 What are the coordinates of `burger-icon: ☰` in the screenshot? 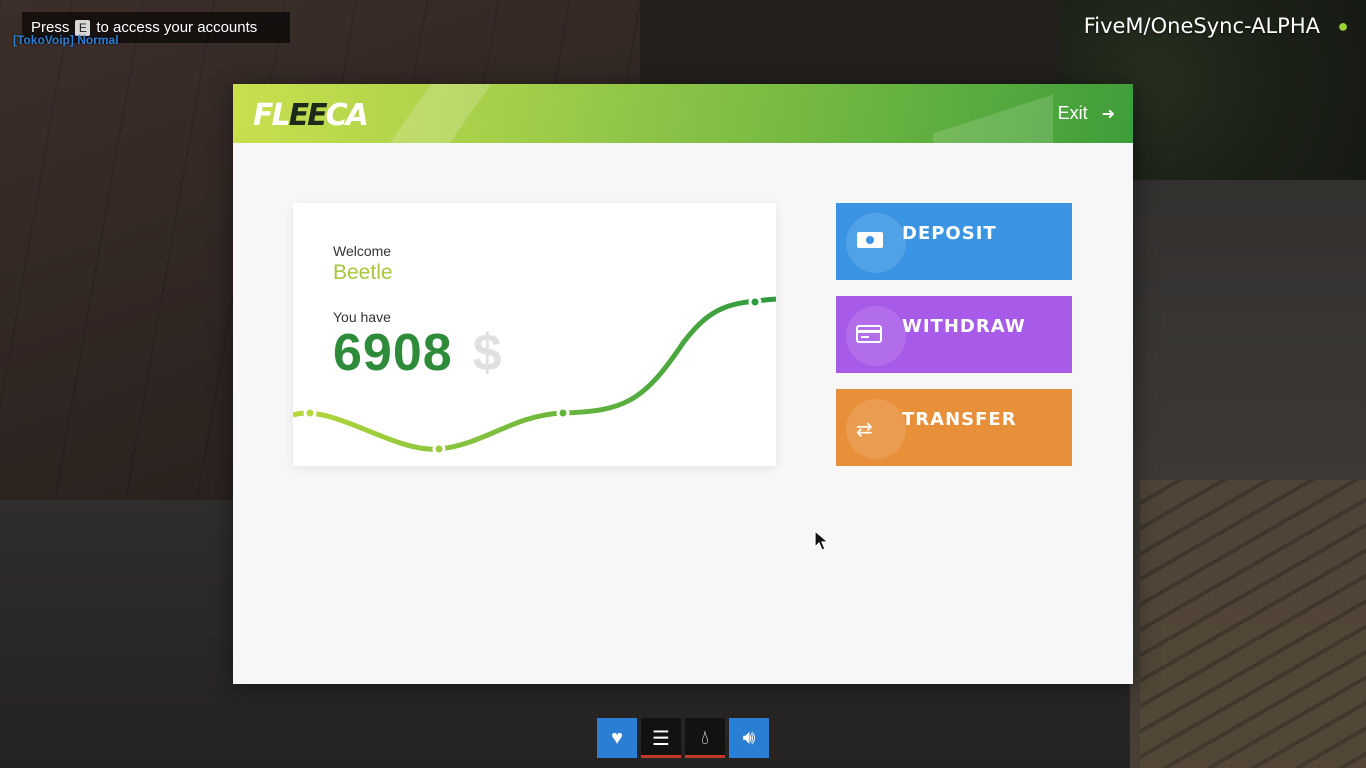 It's located at (661, 738).